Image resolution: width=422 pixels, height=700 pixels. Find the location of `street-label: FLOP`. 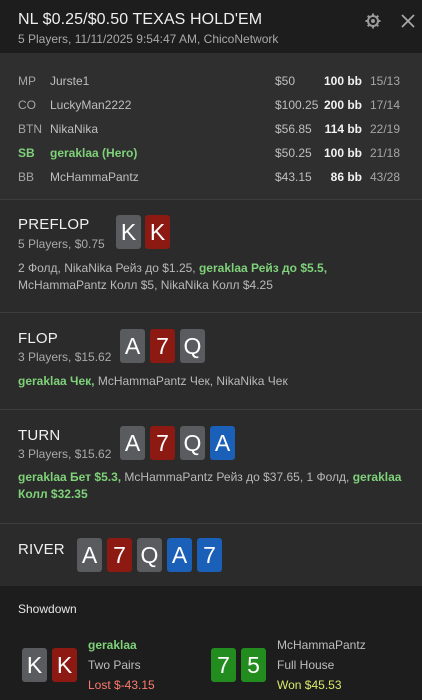

street-label: FLOP is located at coordinates (38, 338).